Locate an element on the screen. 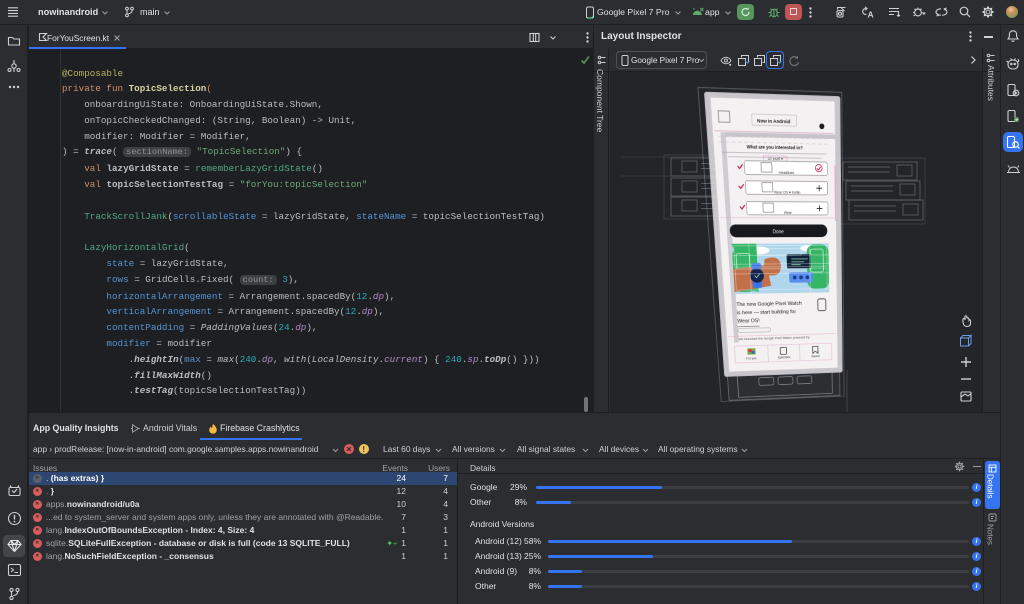  svg-text: A is located at coordinates (871, 15).